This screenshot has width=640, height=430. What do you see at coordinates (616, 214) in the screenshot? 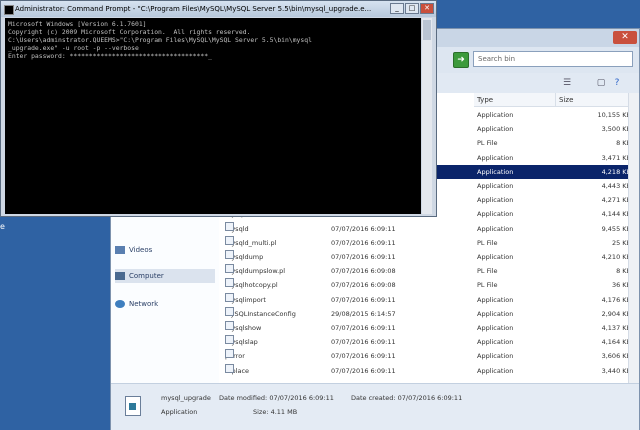
I see `cell-size: 4,144 KB` at bounding box center [616, 214].